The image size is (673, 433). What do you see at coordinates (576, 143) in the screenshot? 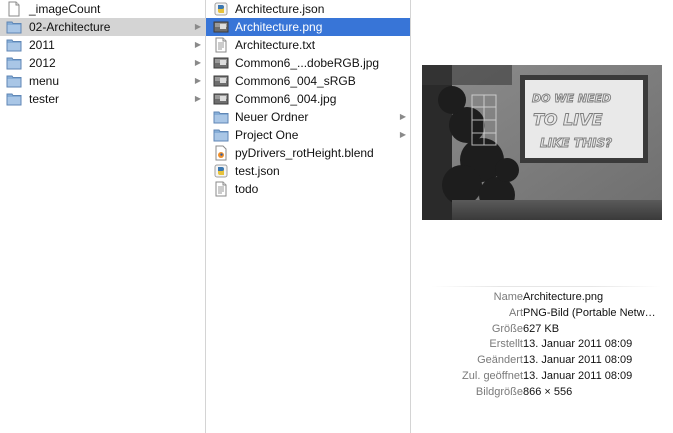
I see `sign-line-3: LIKE THIS?` at bounding box center [576, 143].